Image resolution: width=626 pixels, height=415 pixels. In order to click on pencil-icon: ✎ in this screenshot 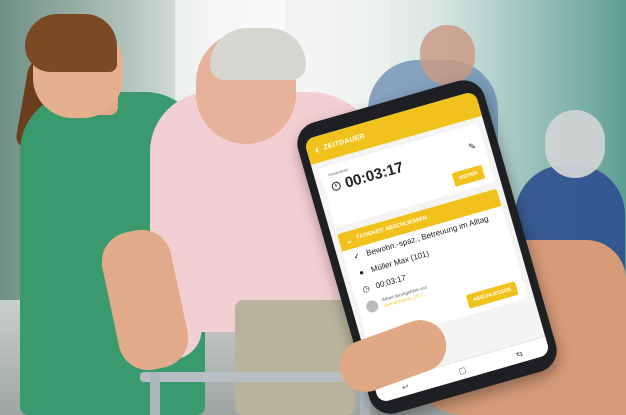, I will do `click(472, 147)`.